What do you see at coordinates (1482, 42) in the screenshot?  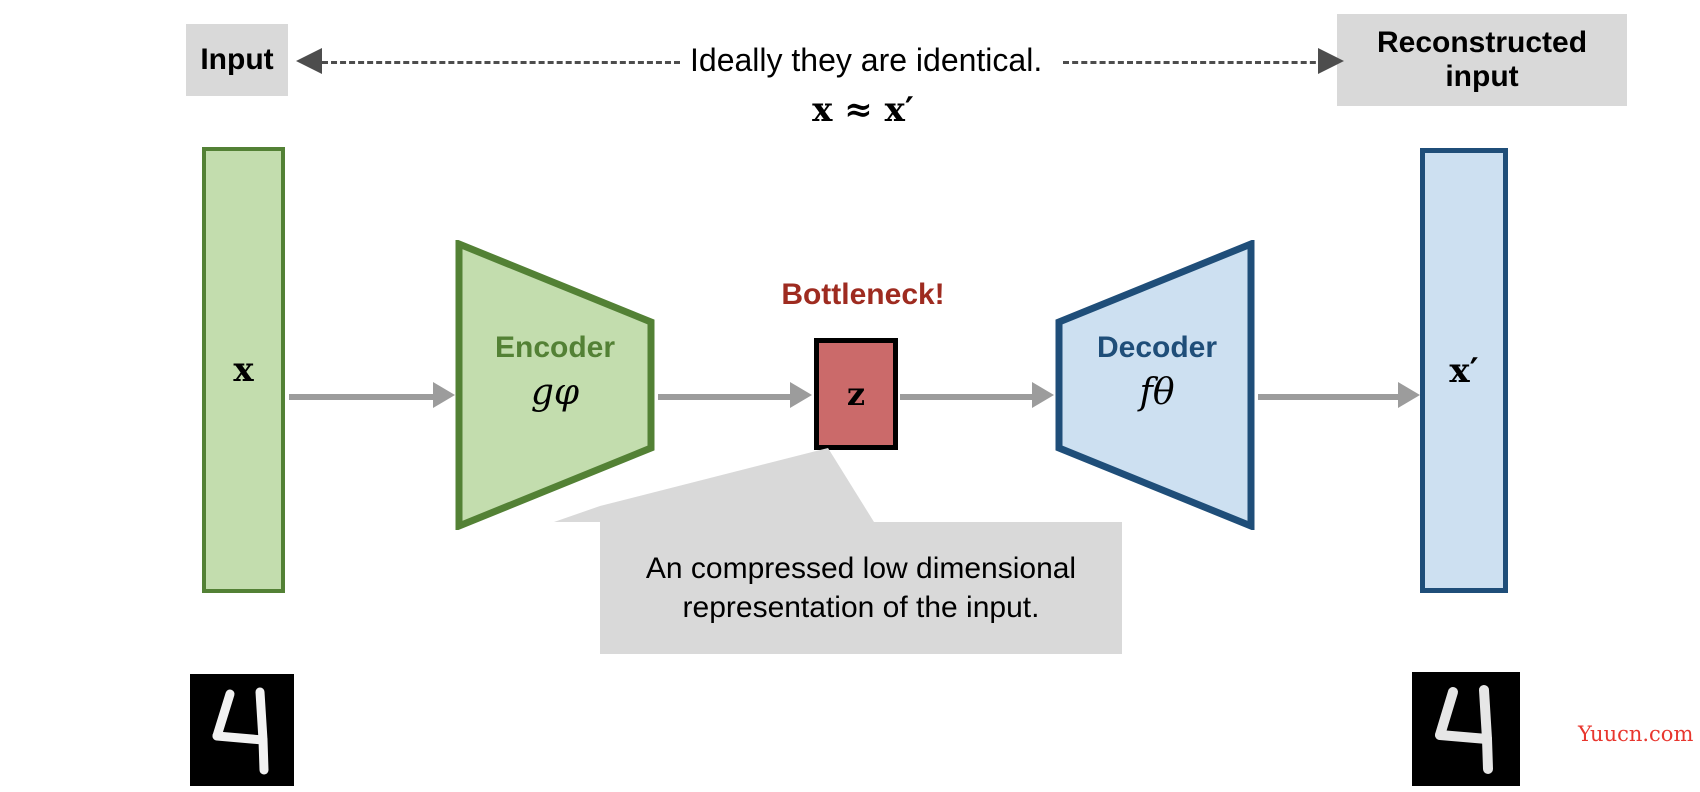 I see `reconstructed-line-1: Reconstructed` at bounding box center [1482, 42].